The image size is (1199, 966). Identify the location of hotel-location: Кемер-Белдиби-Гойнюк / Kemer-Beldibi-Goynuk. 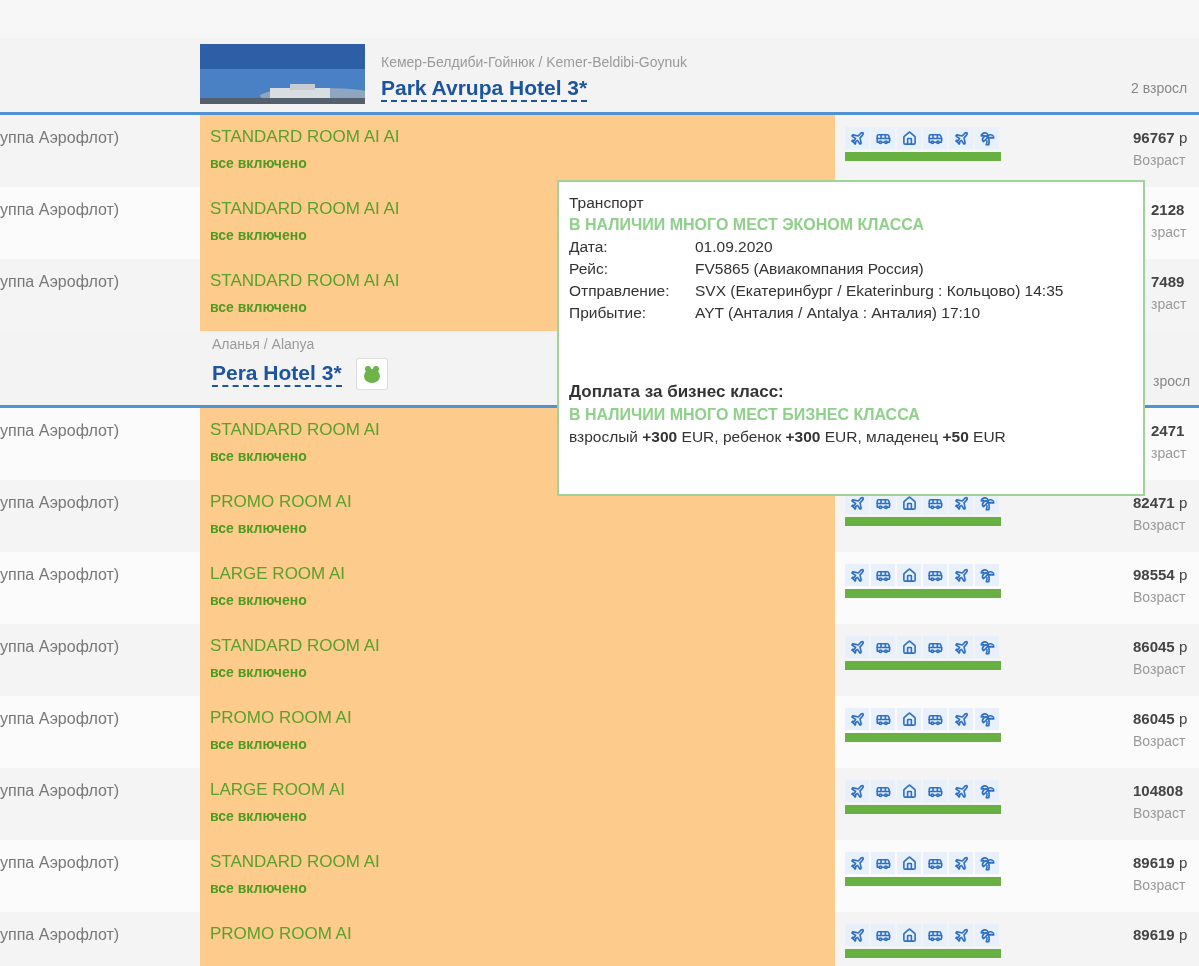
(534, 62).